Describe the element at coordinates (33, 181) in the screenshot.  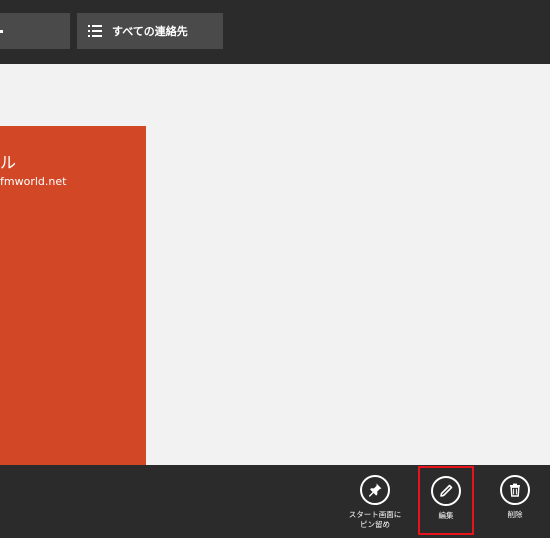
I see `contact-email: fmworld.net` at that location.